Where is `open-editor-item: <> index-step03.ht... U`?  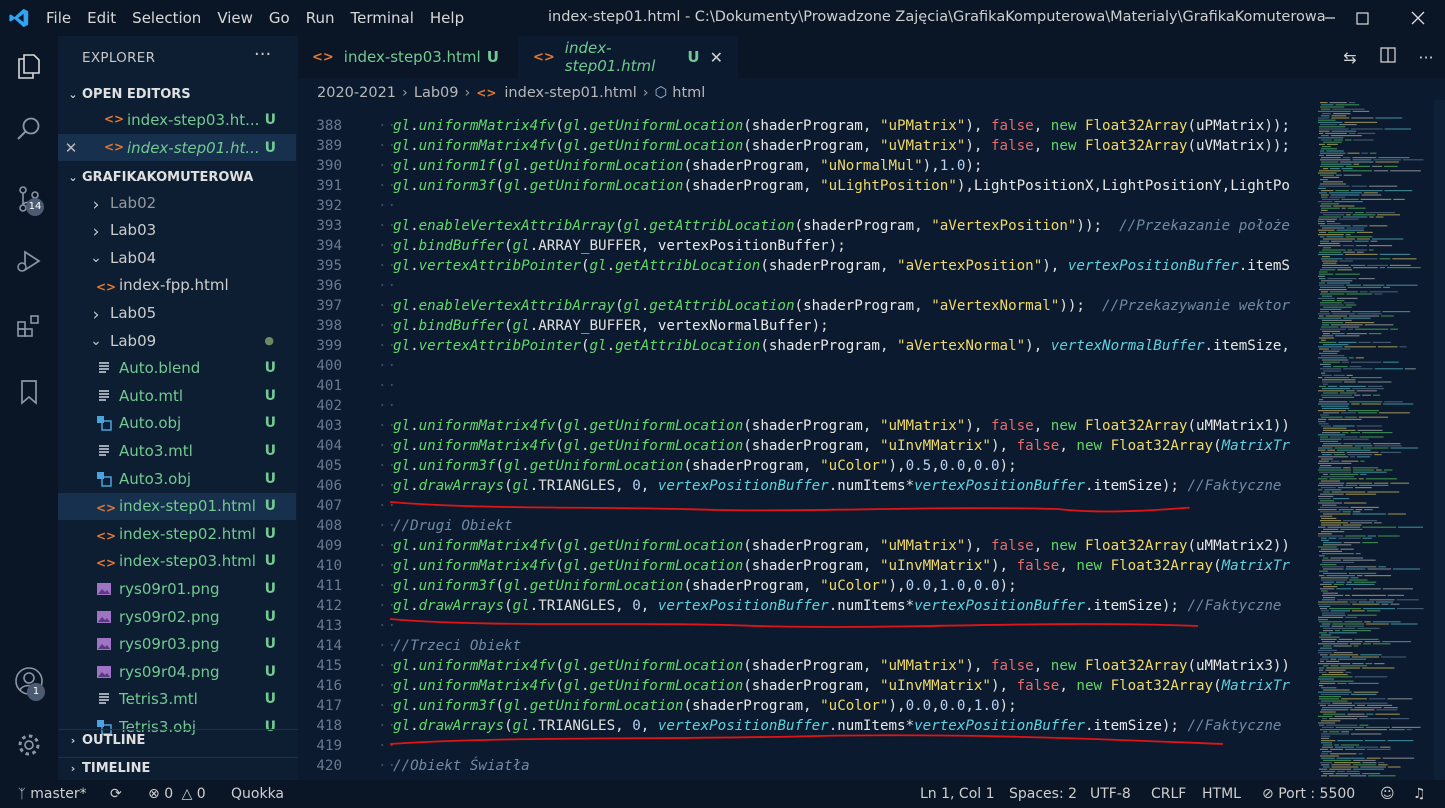 open-editor-item: <> index-step03.ht... U is located at coordinates (177, 119).